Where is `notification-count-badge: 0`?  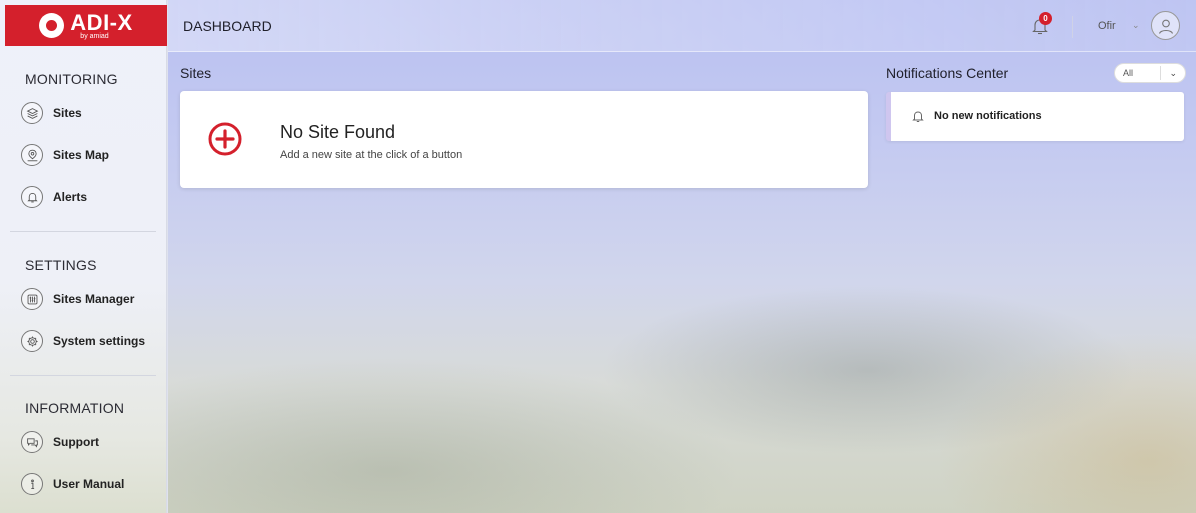 notification-count-badge: 0 is located at coordinates (1045, 18).